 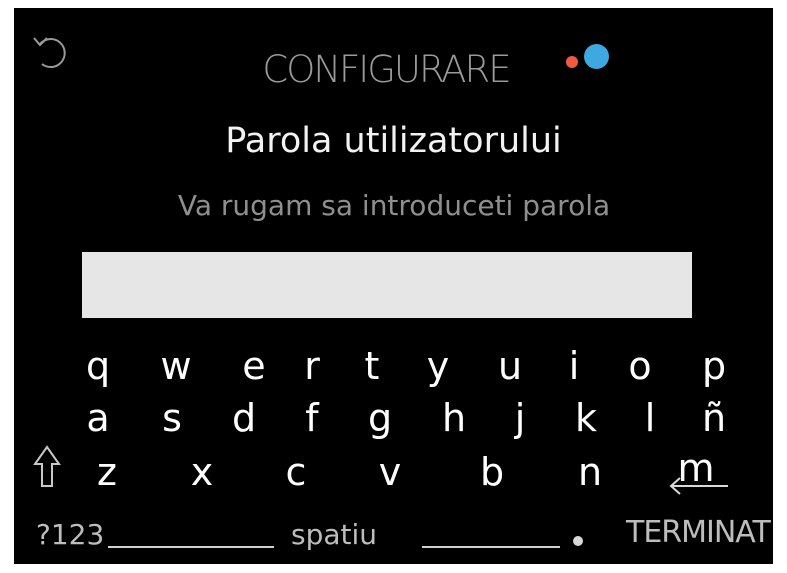 I want to click on key-w: w, so click(x=176, y=366).